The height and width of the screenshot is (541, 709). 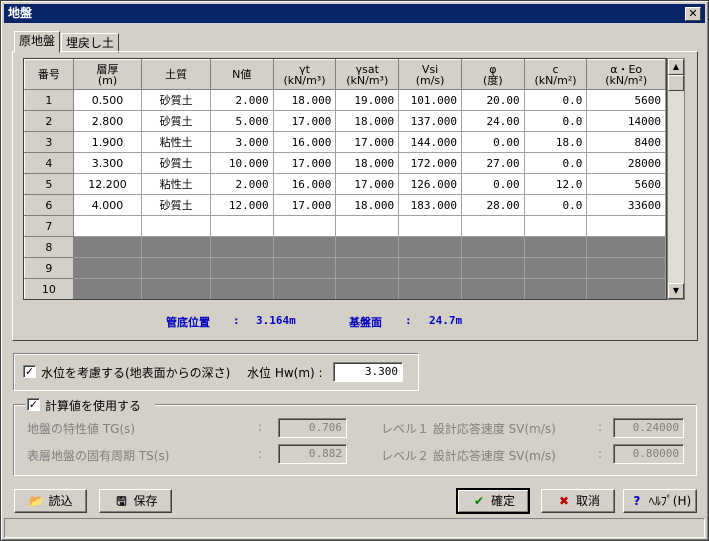 I want to click on tg-field: 0.706, so click(x=312, y=428).